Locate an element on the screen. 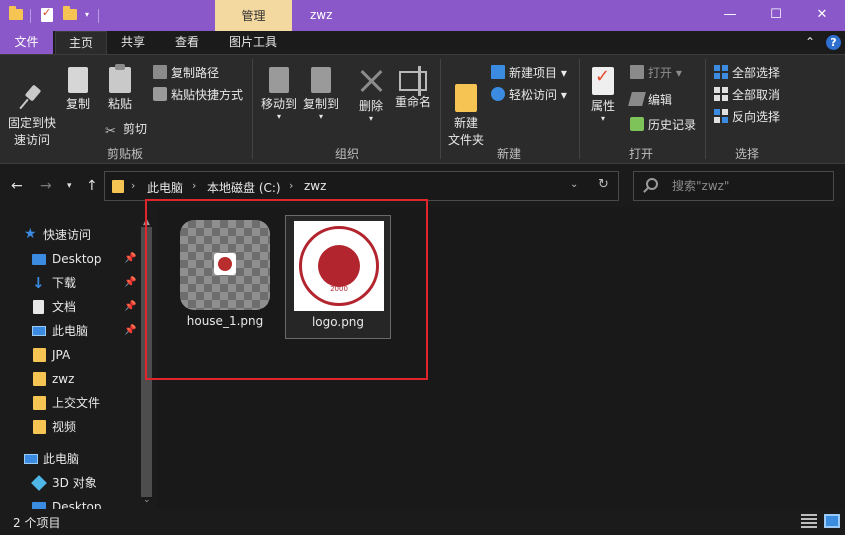 This screenshot has width=845, height=535. easy-access-button: 轻松访问 ▾ is located at coordinates (529, 95).